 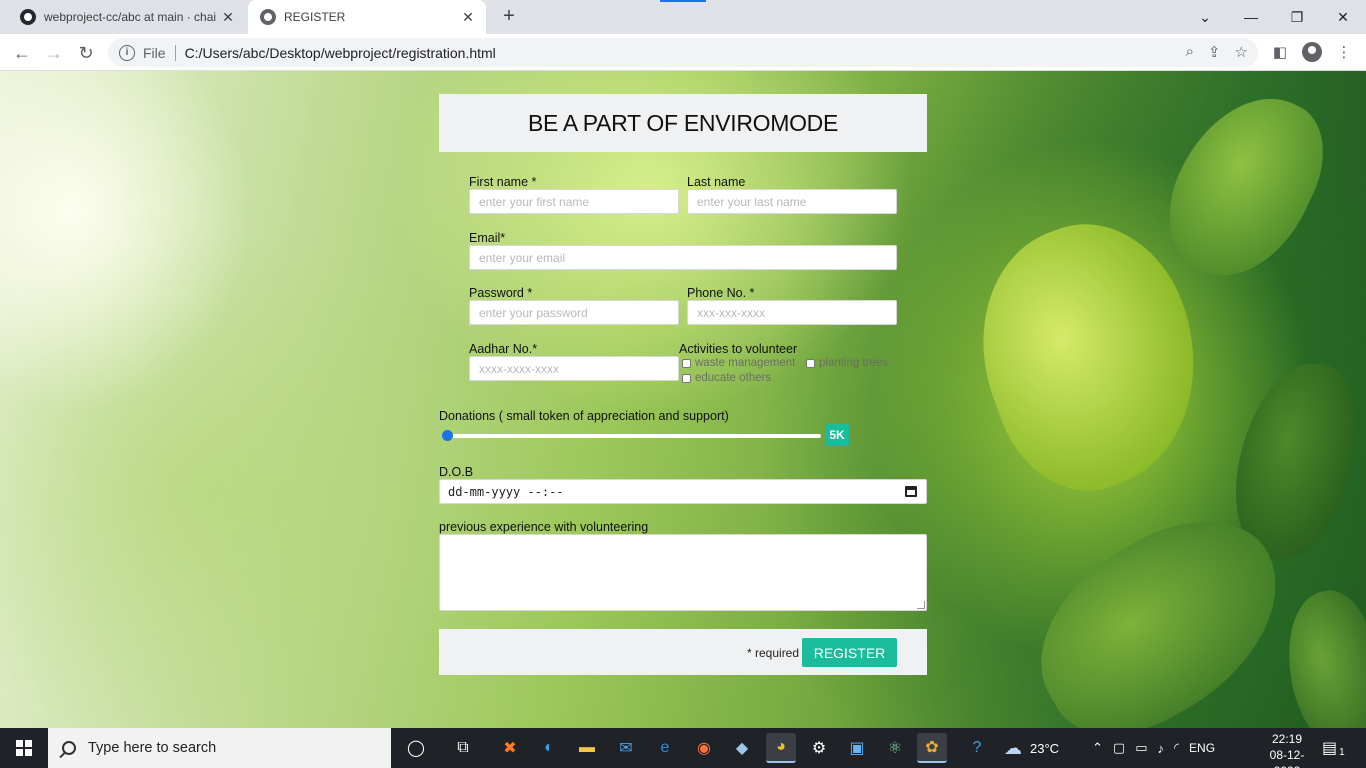 What do you see at coordinates (733, 378) in the screenshot?
I see `checkbox-label: educate others` at bounding box center [733, 378].